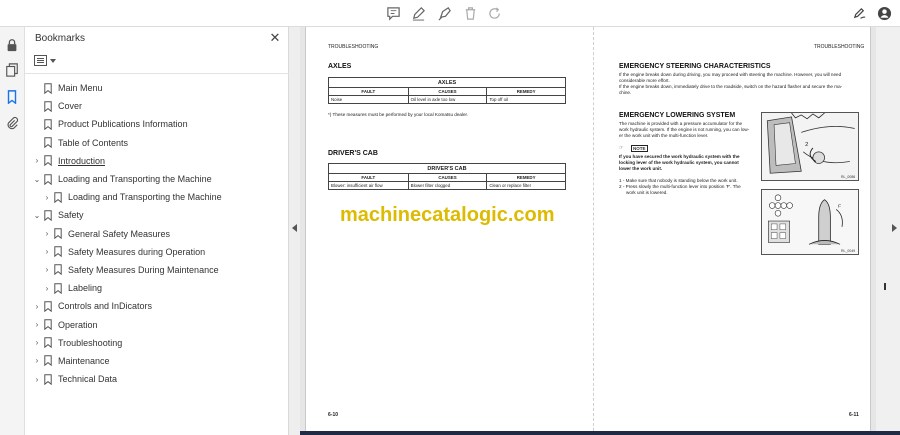 This screenshot has width=900, height=435. Describe the element at coordinates (157, 179) in the screenshot. I see `bookmark-item: ⌄ Loading and Transporting the Machine` at that location.